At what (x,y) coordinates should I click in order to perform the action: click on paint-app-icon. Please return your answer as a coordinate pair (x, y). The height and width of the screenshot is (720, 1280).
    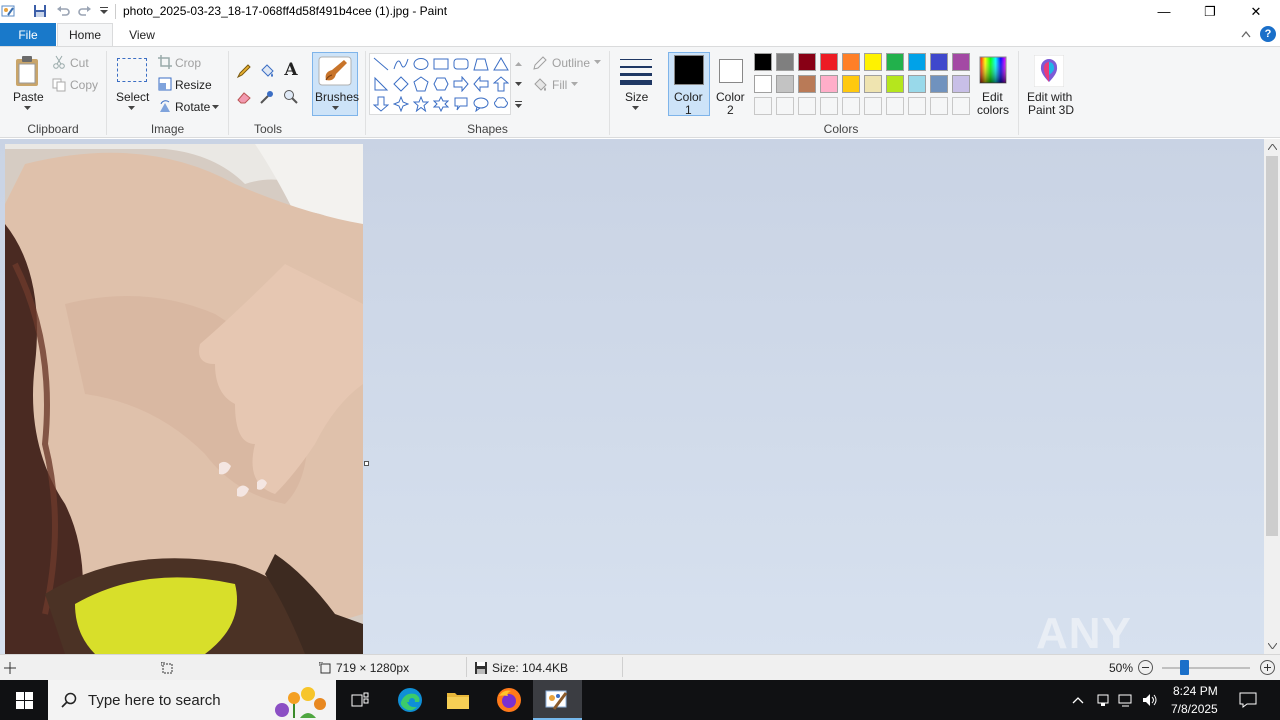
    Looking at the image, I should click on (8, 11).